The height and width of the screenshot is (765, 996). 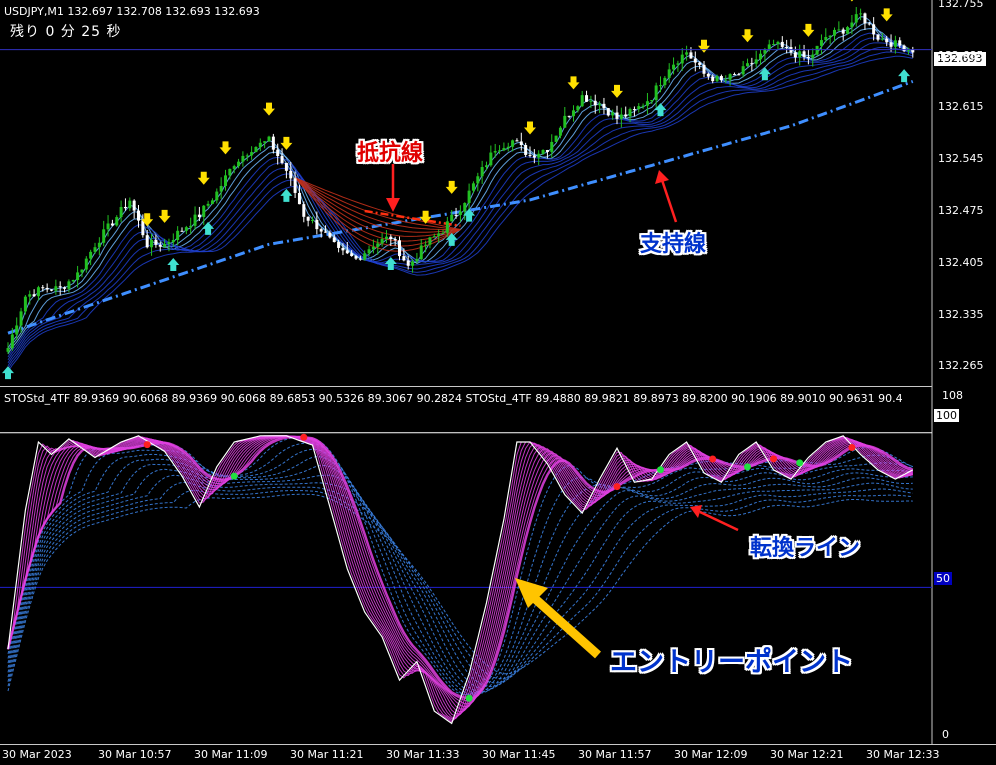 I want to click on time-tick-label: 30 Mar 12:33, so click(x=903, y=754).